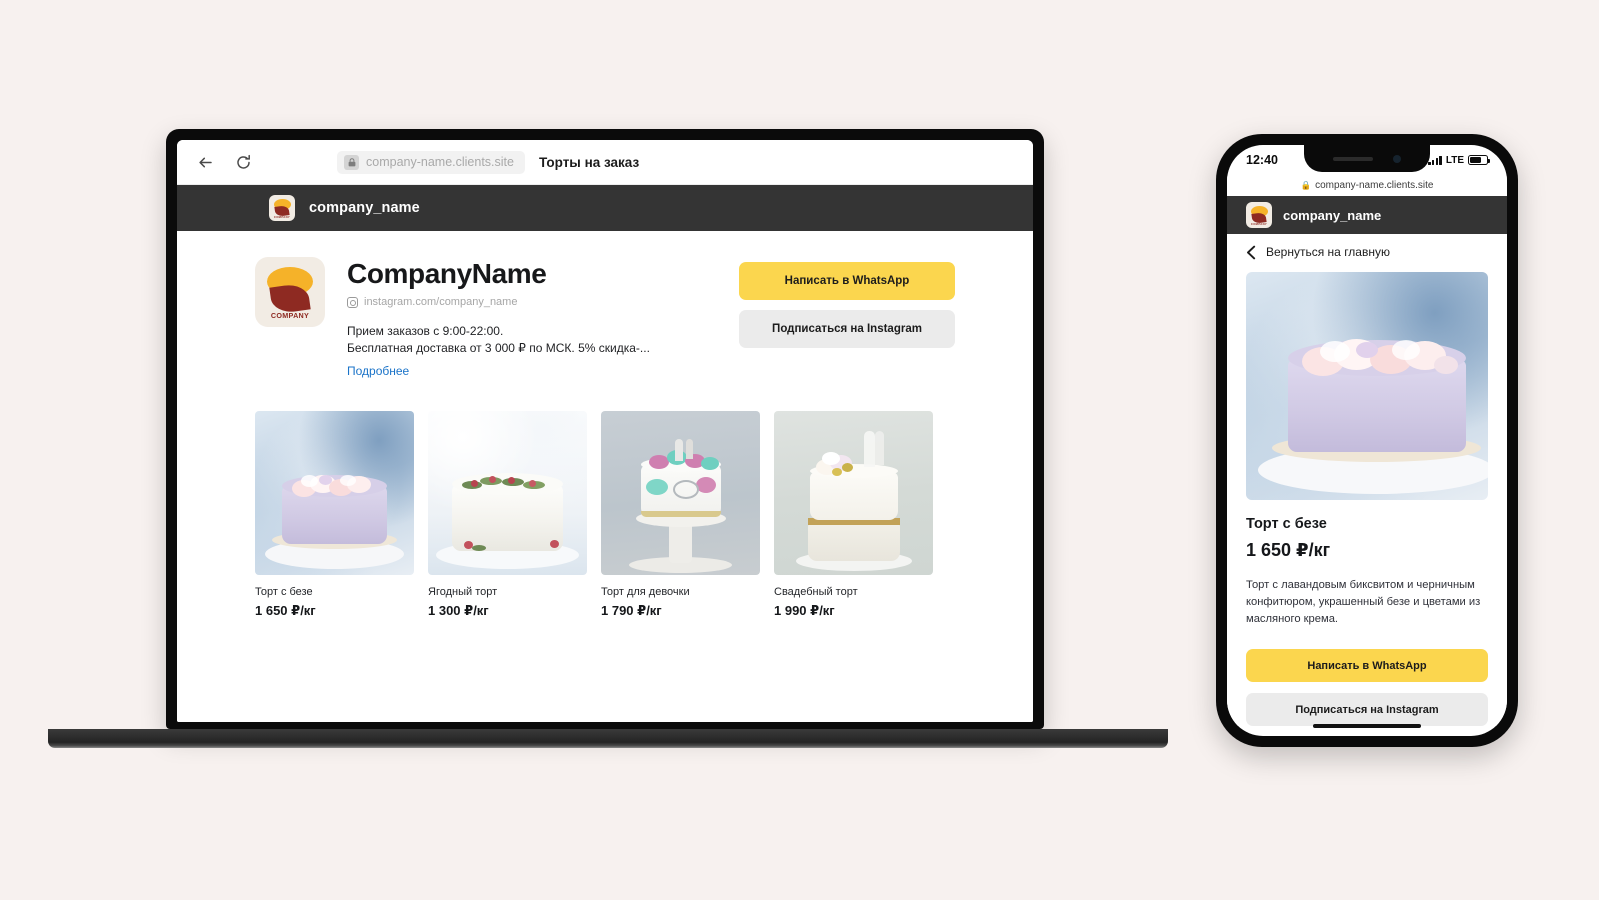  I want to click on phone-status-bar: 12:40 LTE, so click(1367, 160).